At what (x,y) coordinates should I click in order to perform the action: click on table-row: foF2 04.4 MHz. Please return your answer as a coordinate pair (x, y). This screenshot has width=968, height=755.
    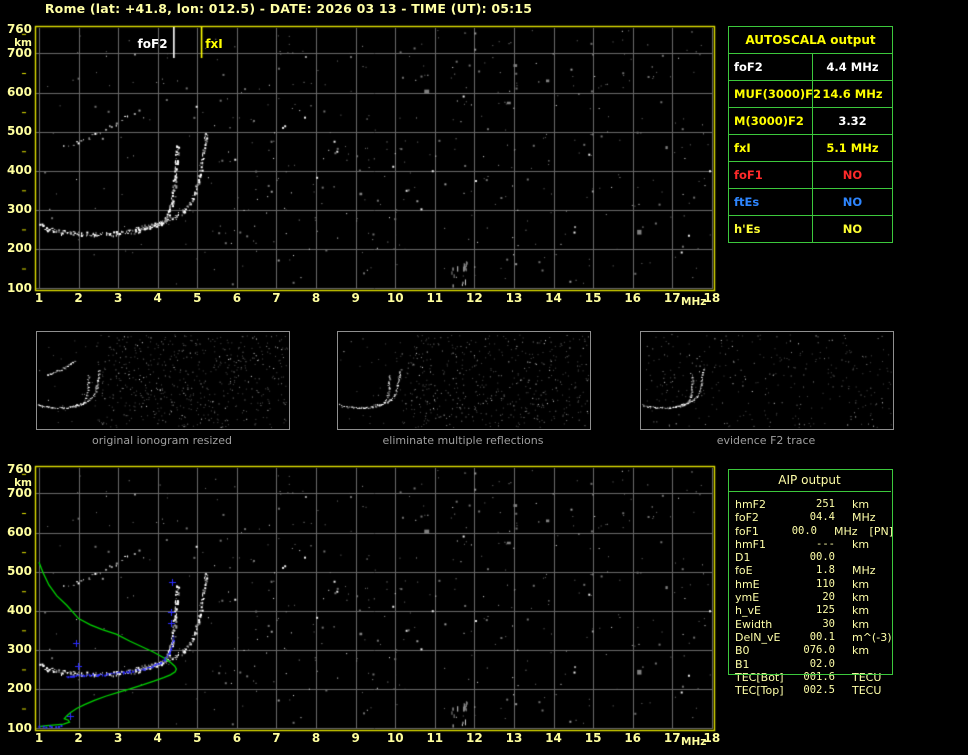
    Looking at the image, I should click on (810, 517).